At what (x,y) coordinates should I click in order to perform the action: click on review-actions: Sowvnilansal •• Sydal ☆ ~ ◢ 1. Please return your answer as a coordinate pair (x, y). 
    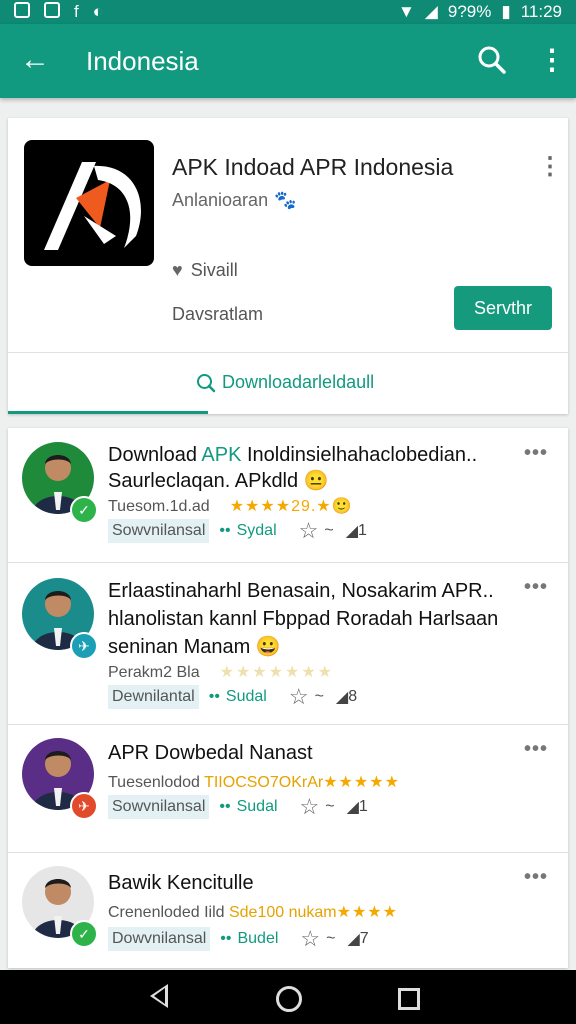
    Looking at the image, I should click on (237, 531).